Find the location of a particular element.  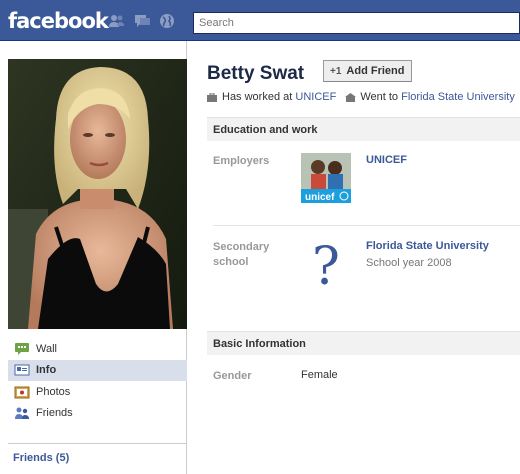

question-mark-placeholder-icon: ? is located at coordinates (326, 267).